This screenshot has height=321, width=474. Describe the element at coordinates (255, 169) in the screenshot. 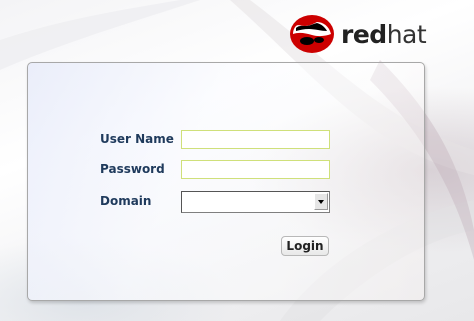

I see `password-input` at that location.